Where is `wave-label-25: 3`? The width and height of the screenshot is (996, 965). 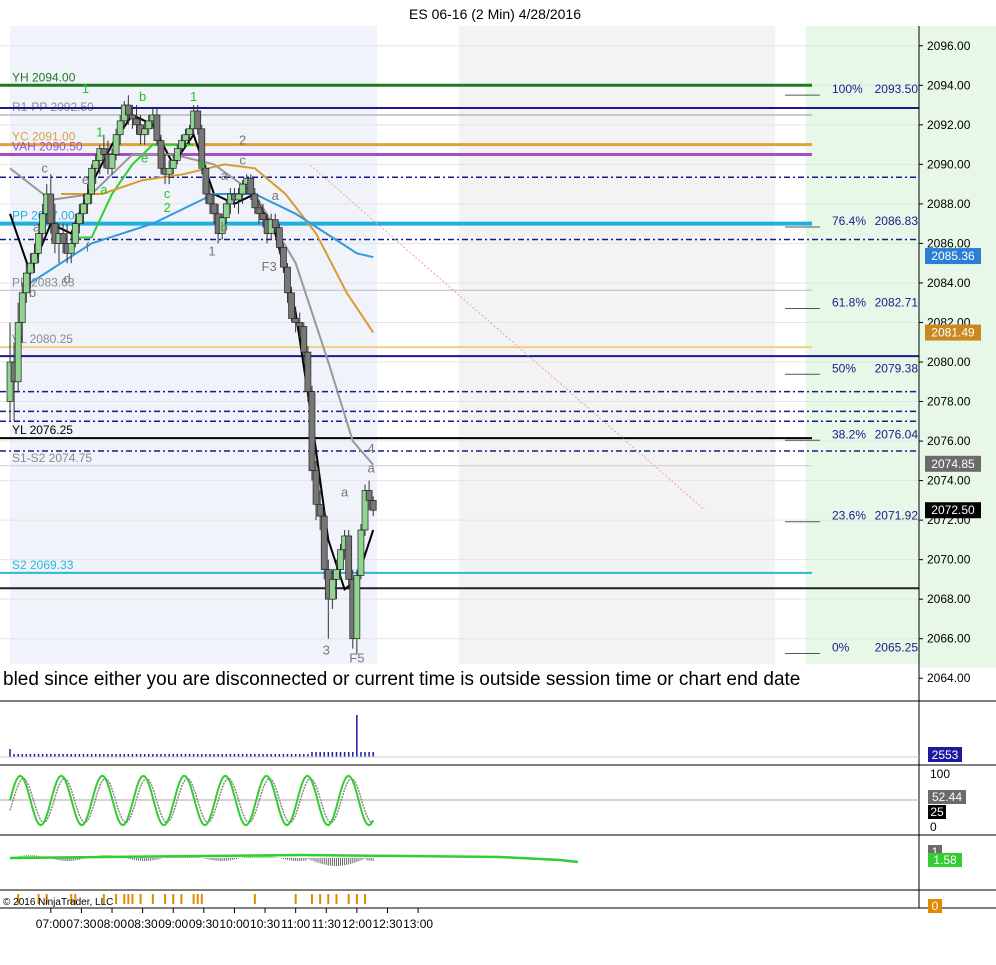
wave-label-25: 3 is located at coordinates (326, 650).